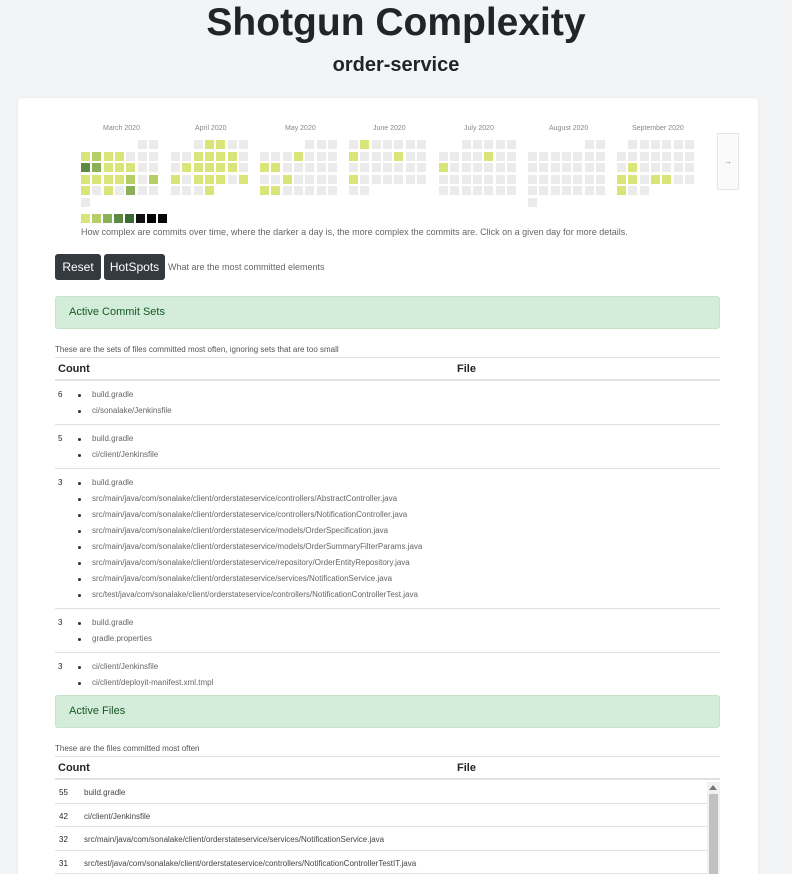 Image resolution: width=792 pixels, height=874 pixels. Describe the element at coordinates (134, 267) in the screenshot. I see `hotspots-button: HotSpots` at that location.